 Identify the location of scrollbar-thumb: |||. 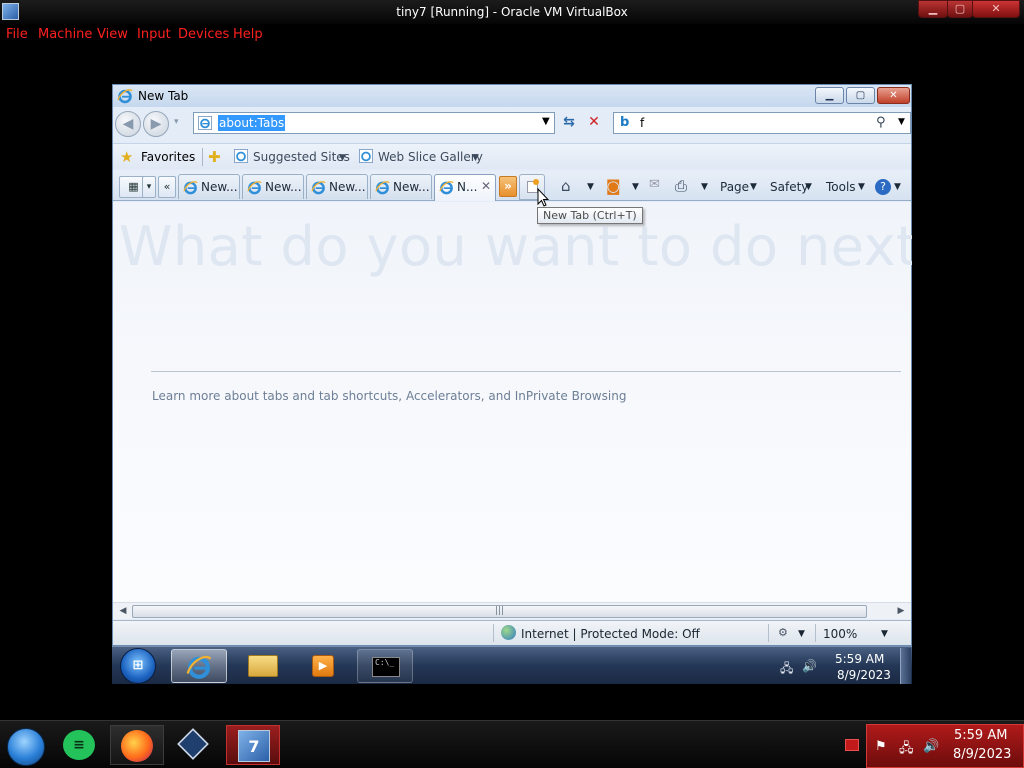
(499, 611).